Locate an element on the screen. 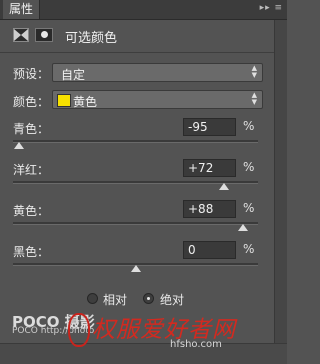  magenta-percent-label: % is located at coordinates (249, 167).